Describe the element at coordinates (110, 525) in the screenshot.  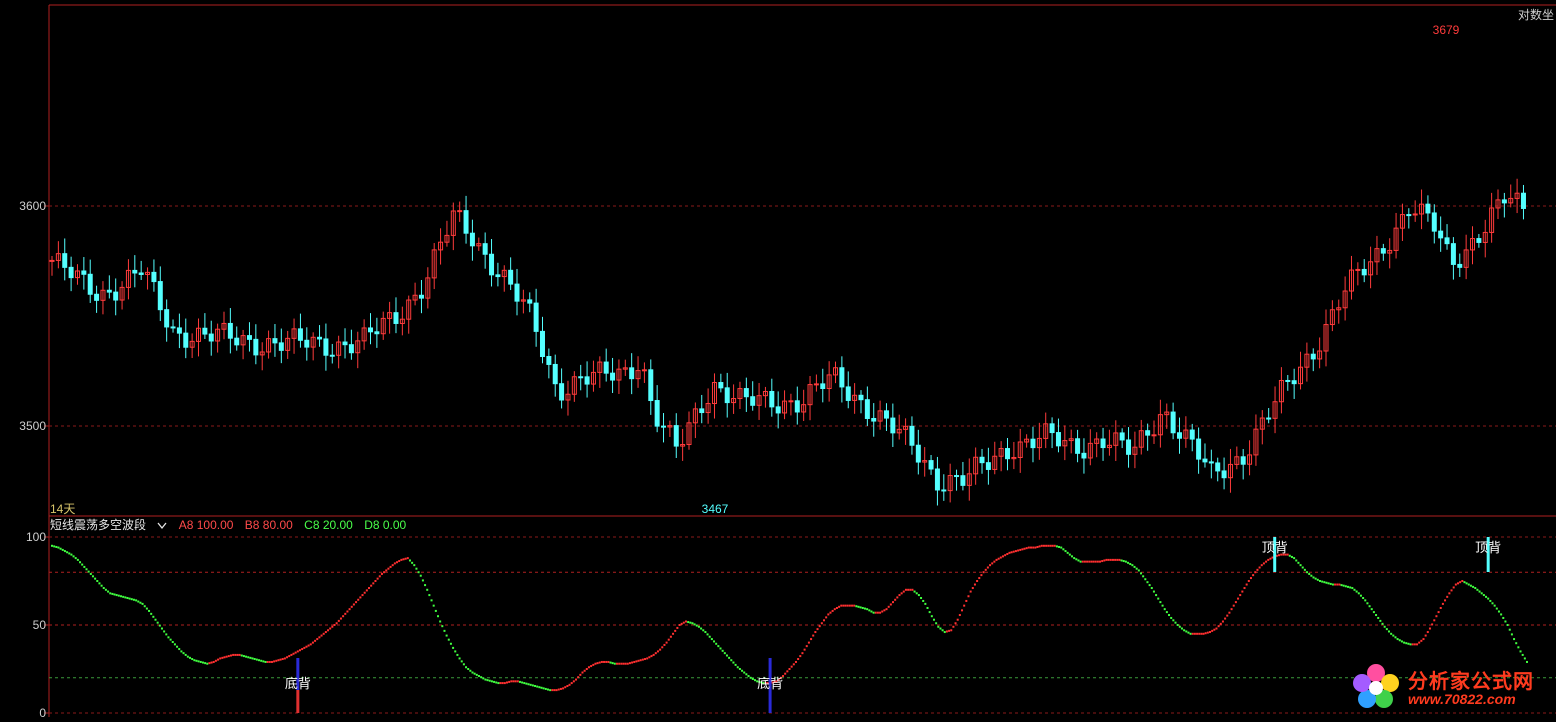
I see `indicator-selector: 短线震荡多空波段` at that location.